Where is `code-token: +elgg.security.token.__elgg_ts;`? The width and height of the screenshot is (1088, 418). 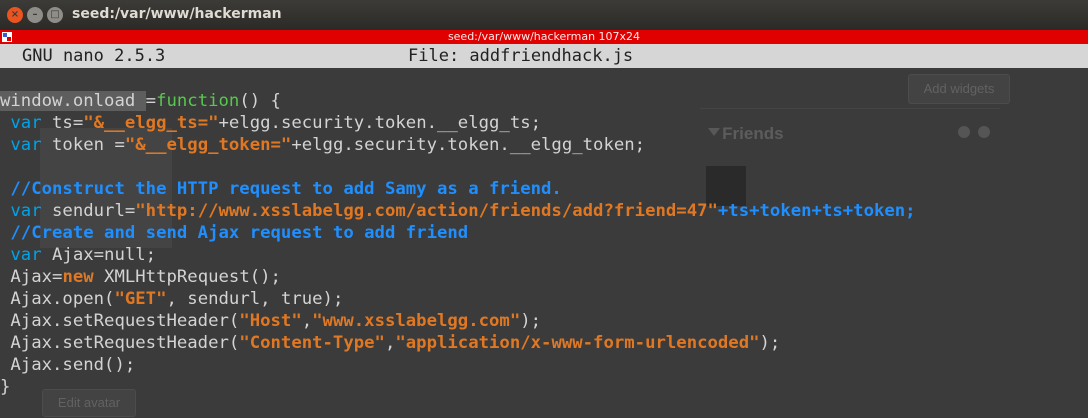 code-token: +elgg.security.token.__elgg_ts; is located at coordinates (380, 123).